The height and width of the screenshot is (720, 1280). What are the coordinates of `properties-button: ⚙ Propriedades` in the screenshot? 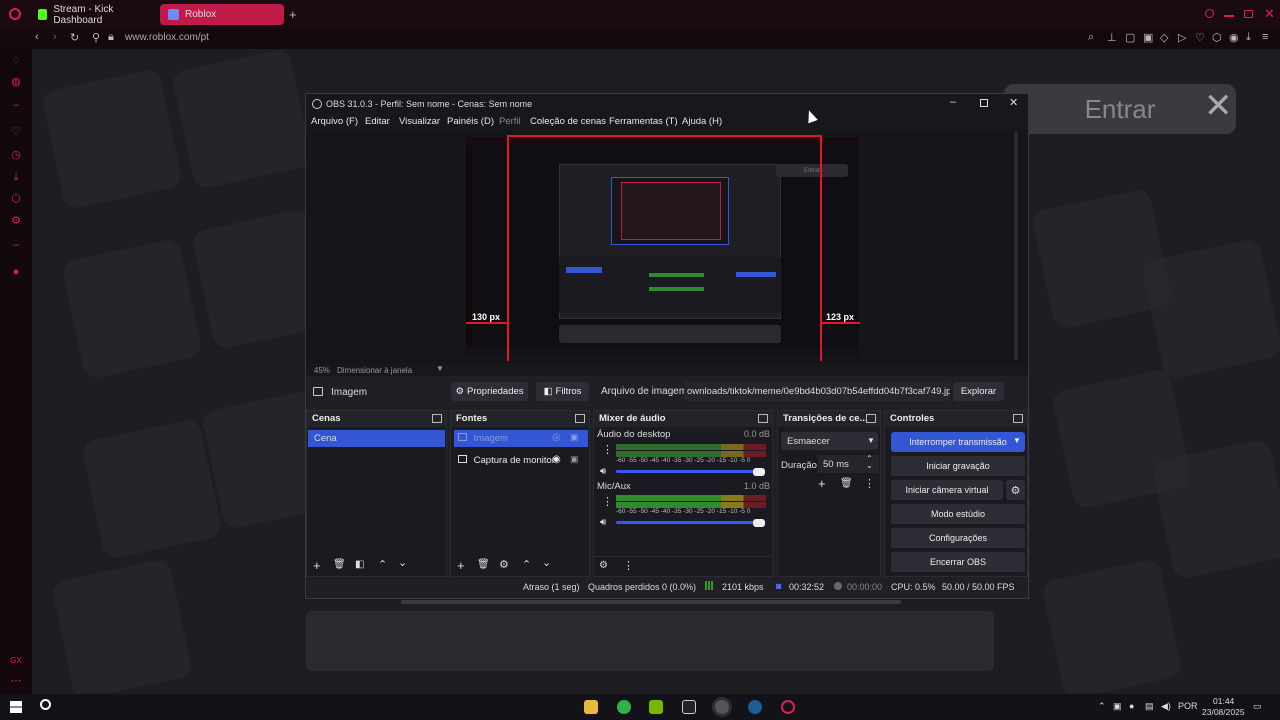 It's located at (489, 391).